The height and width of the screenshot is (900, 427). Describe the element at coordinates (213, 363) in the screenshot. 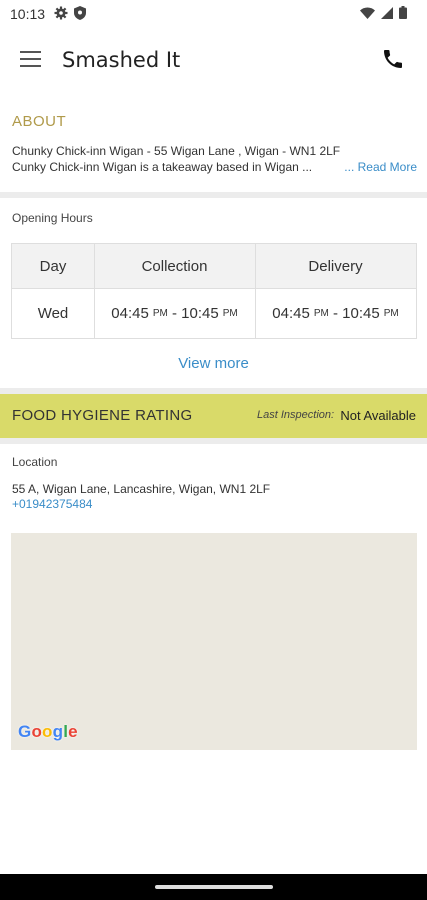

I see `view-more-link: View more` at that location.